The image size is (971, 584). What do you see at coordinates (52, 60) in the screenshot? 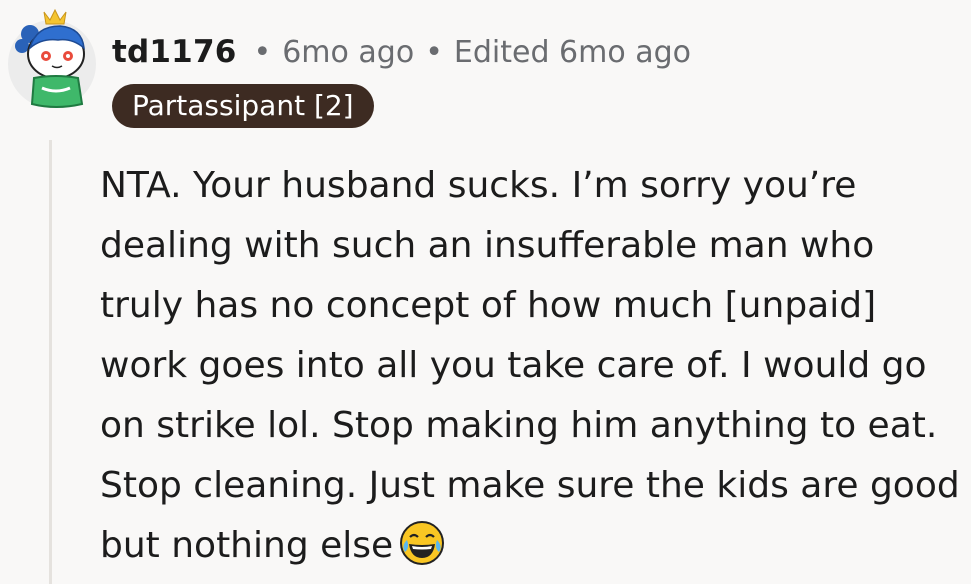
I see `user-avatar` at bounding box center [52, 60].